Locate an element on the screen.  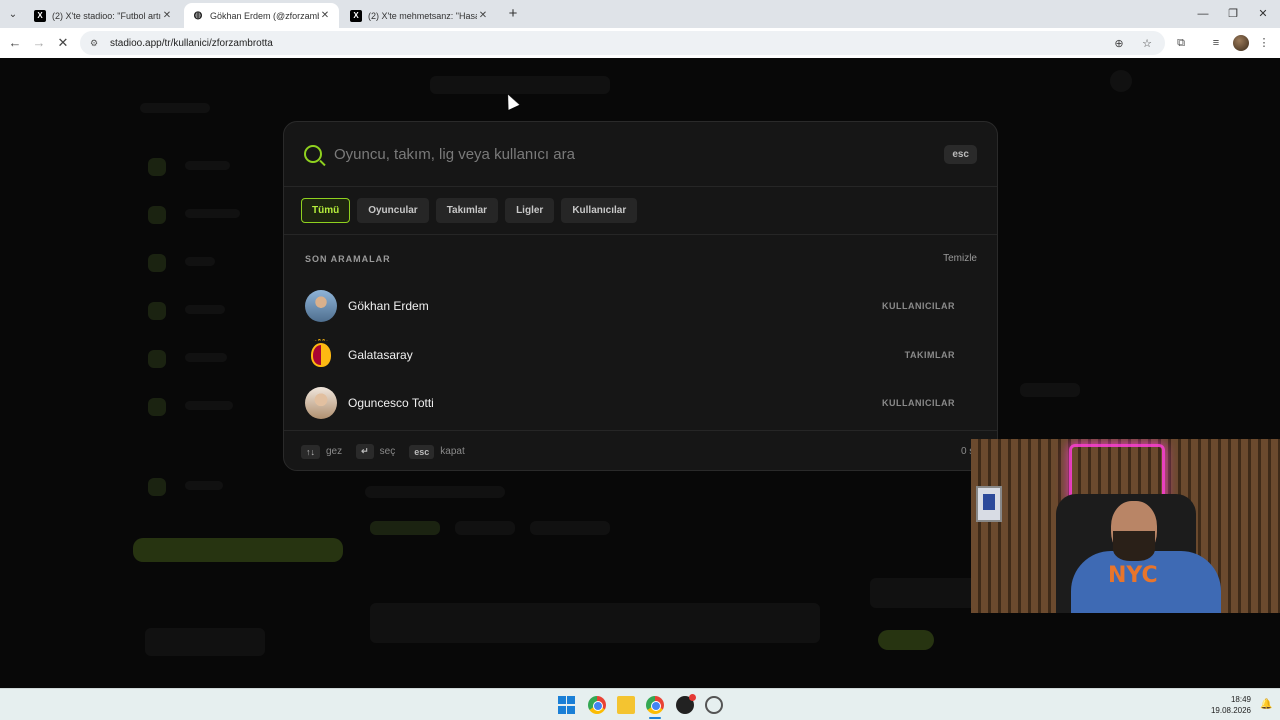
bookmark-star-icon: ☆ is located at coordinates (1147, 43).